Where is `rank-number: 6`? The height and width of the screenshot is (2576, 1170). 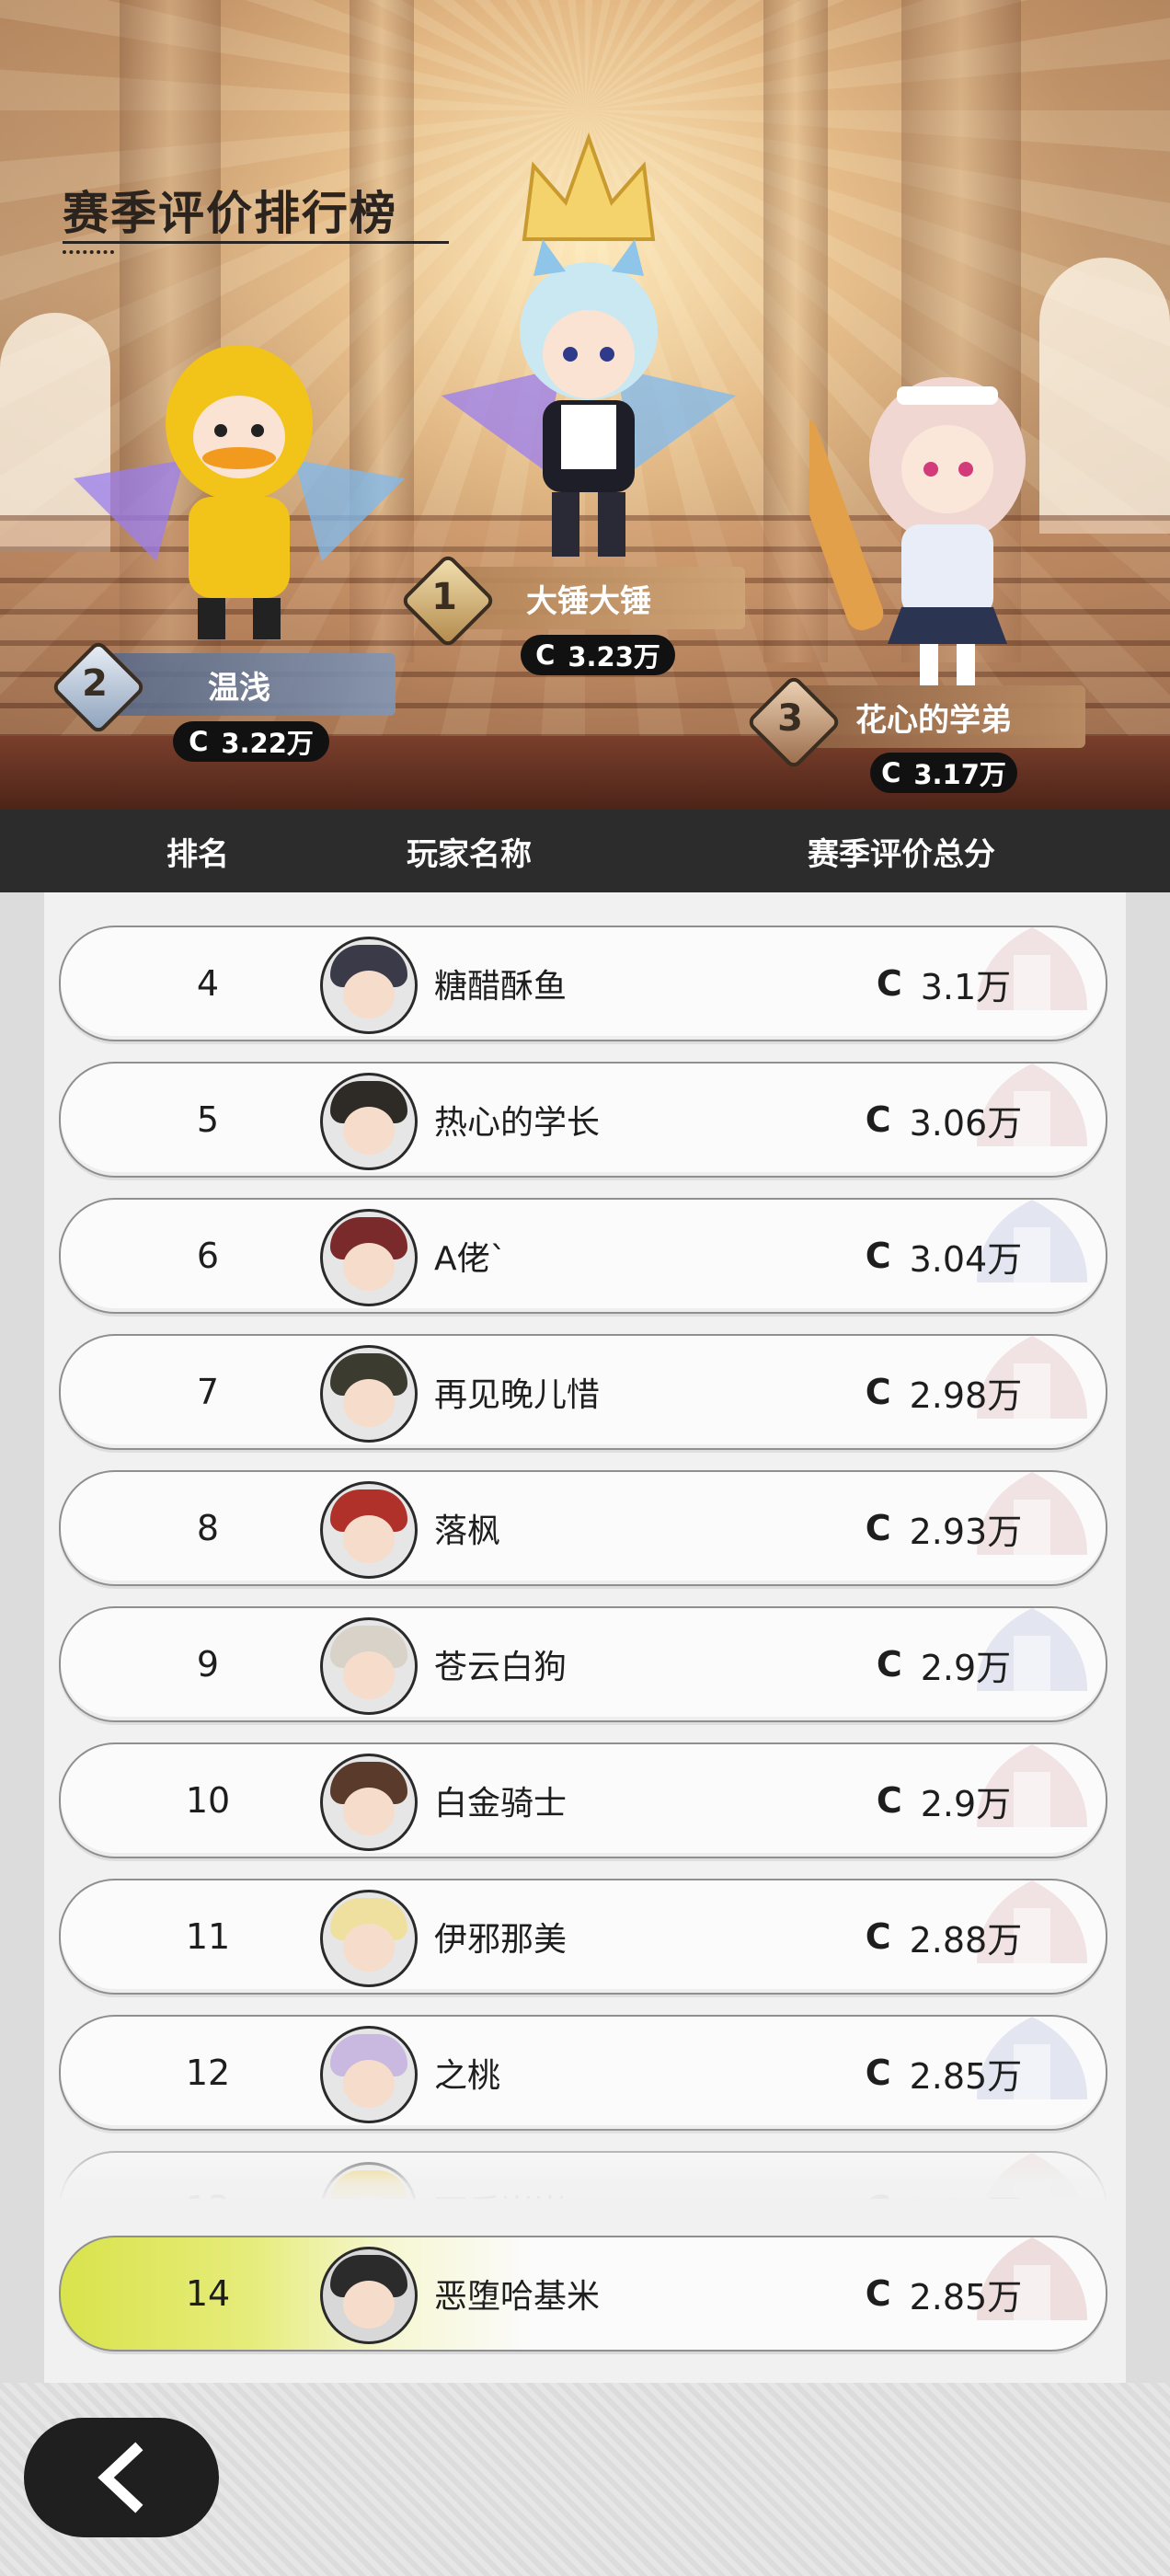
rank-number: 6 is located at coordinates (208, 1256).